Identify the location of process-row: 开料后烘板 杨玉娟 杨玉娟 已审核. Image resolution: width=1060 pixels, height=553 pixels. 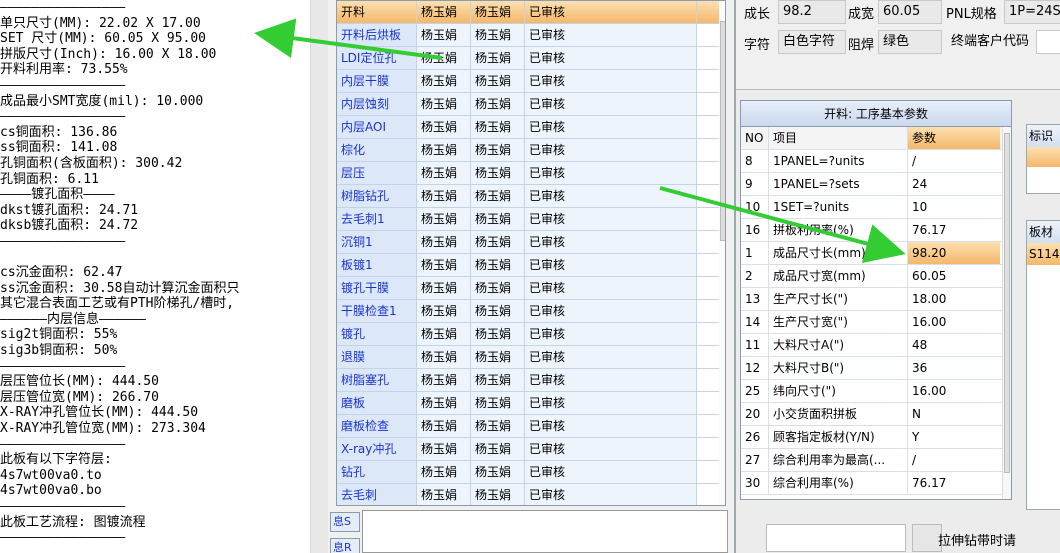
(531, 35).